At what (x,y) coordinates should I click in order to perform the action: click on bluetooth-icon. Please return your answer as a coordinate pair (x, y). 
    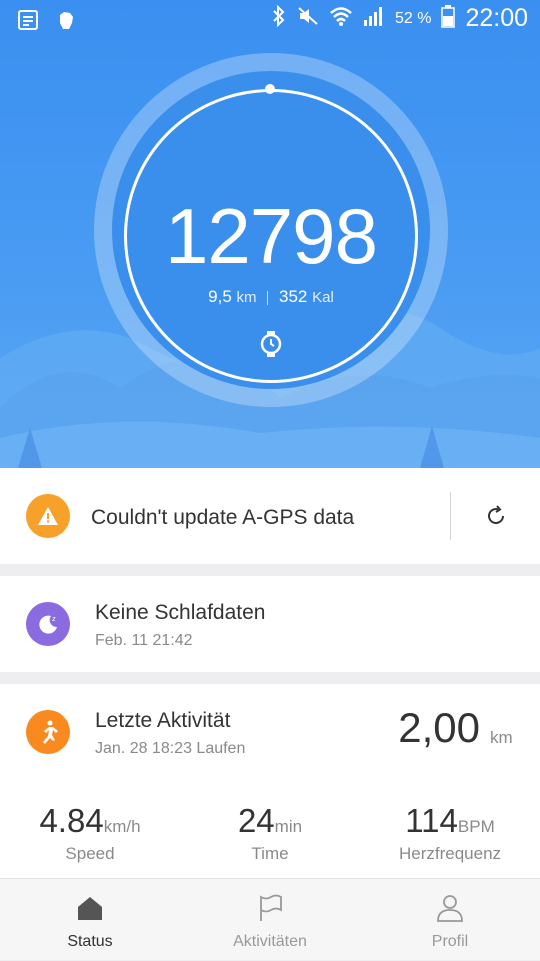
    Looking at the image, I should click on (279, 18).